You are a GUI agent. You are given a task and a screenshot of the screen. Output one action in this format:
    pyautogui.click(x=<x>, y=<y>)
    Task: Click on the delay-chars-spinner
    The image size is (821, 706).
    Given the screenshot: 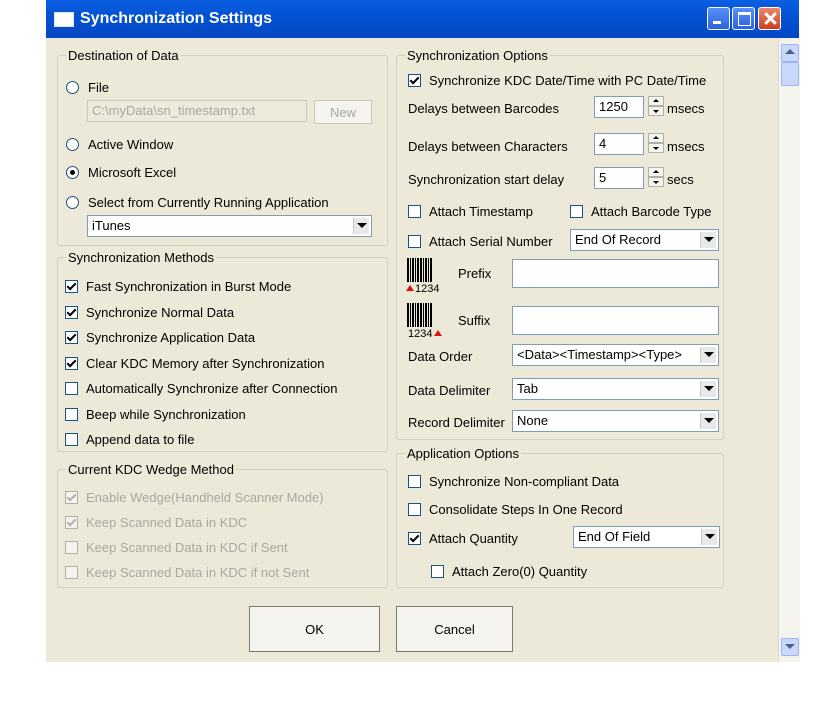 What is the action you would take?
    pyautogui.click(x=656, y=144)
    